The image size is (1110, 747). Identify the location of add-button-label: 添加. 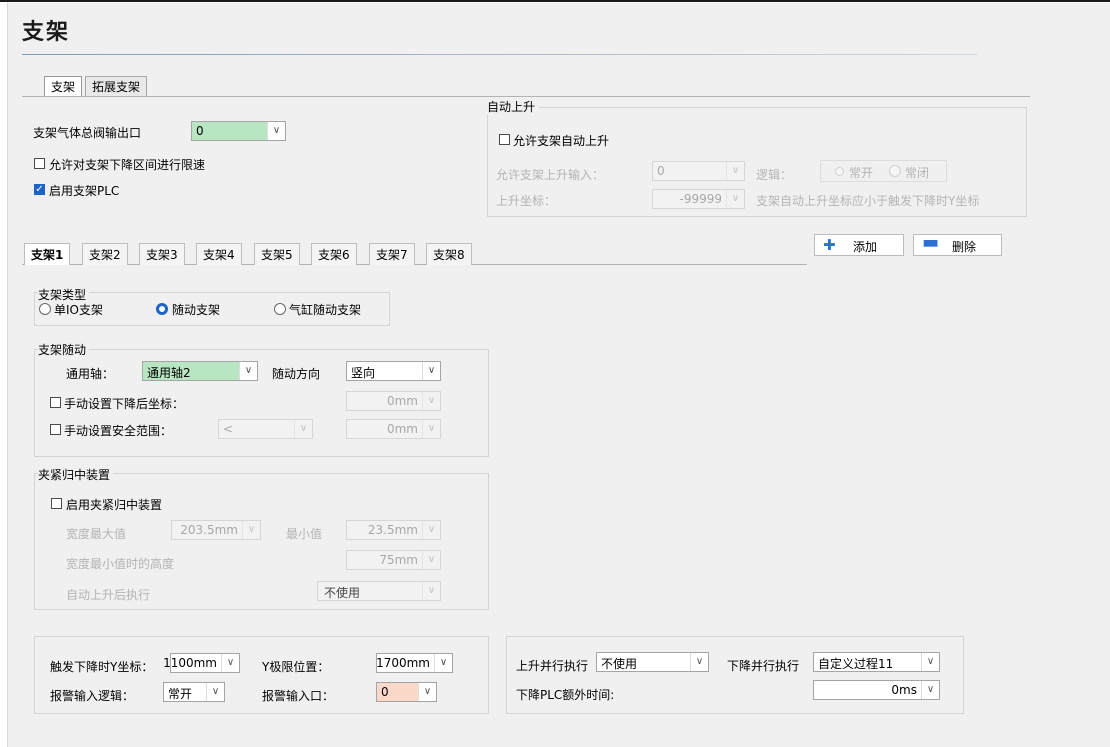
(865, 247).